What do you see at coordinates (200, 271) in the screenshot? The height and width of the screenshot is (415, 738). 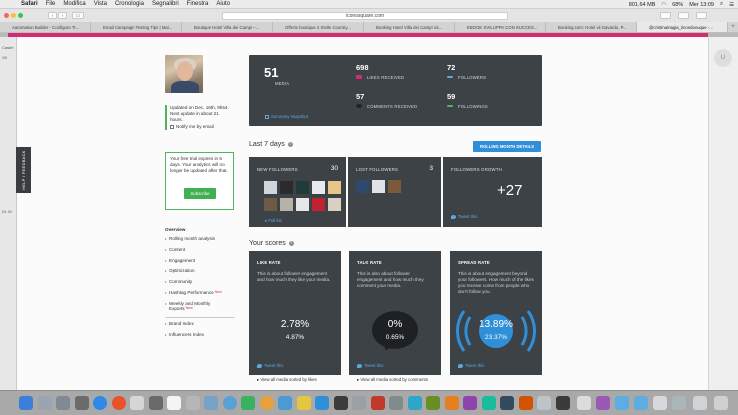 I see `nav-optimization: Optimization` at bounding box center [200, 271].